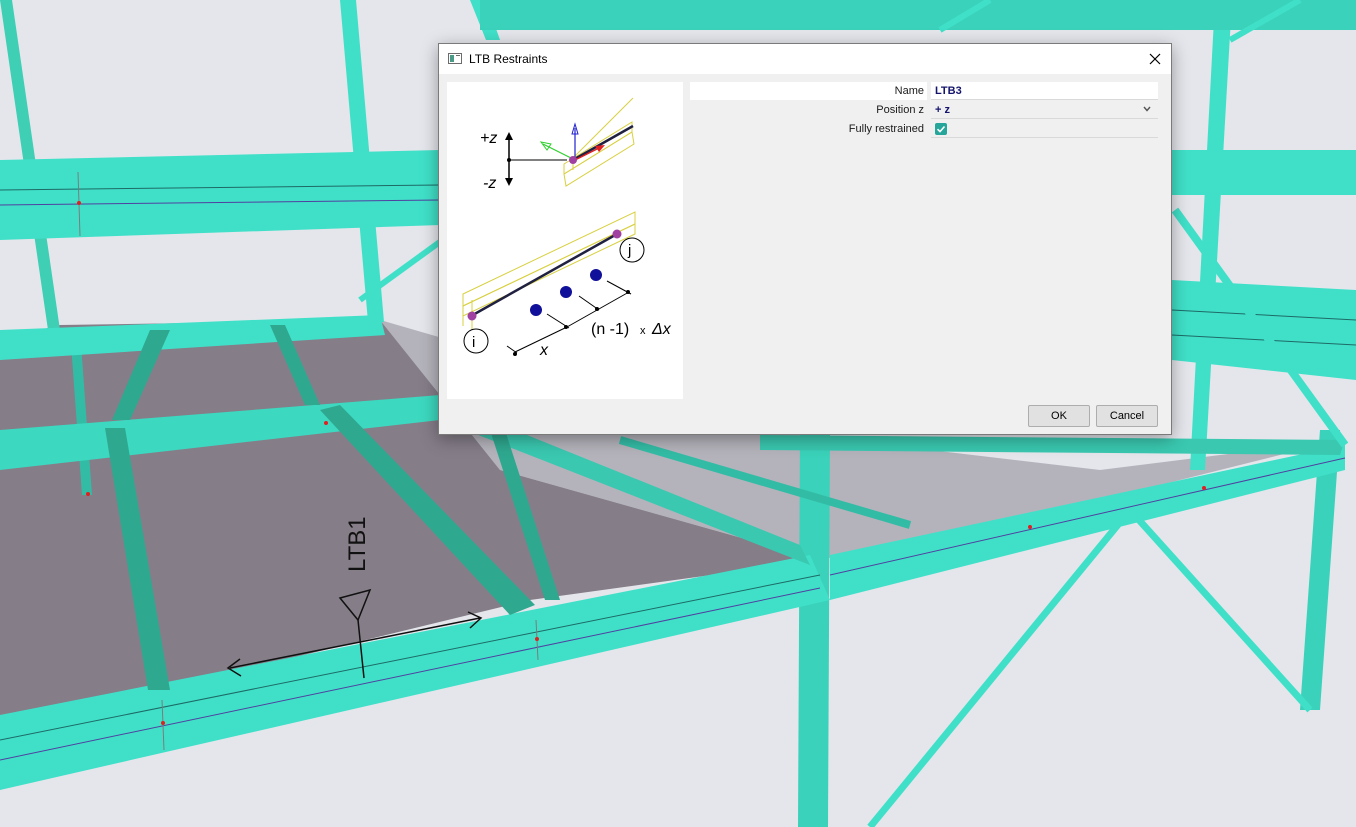 This screenshot has width=1356, height=827. What do you see at coordinates (567, 228) in the screenshot?
I see `ltb-diagram-figure: +z -z i j x (n -1) x Δx` at bounding box center [567, 228].